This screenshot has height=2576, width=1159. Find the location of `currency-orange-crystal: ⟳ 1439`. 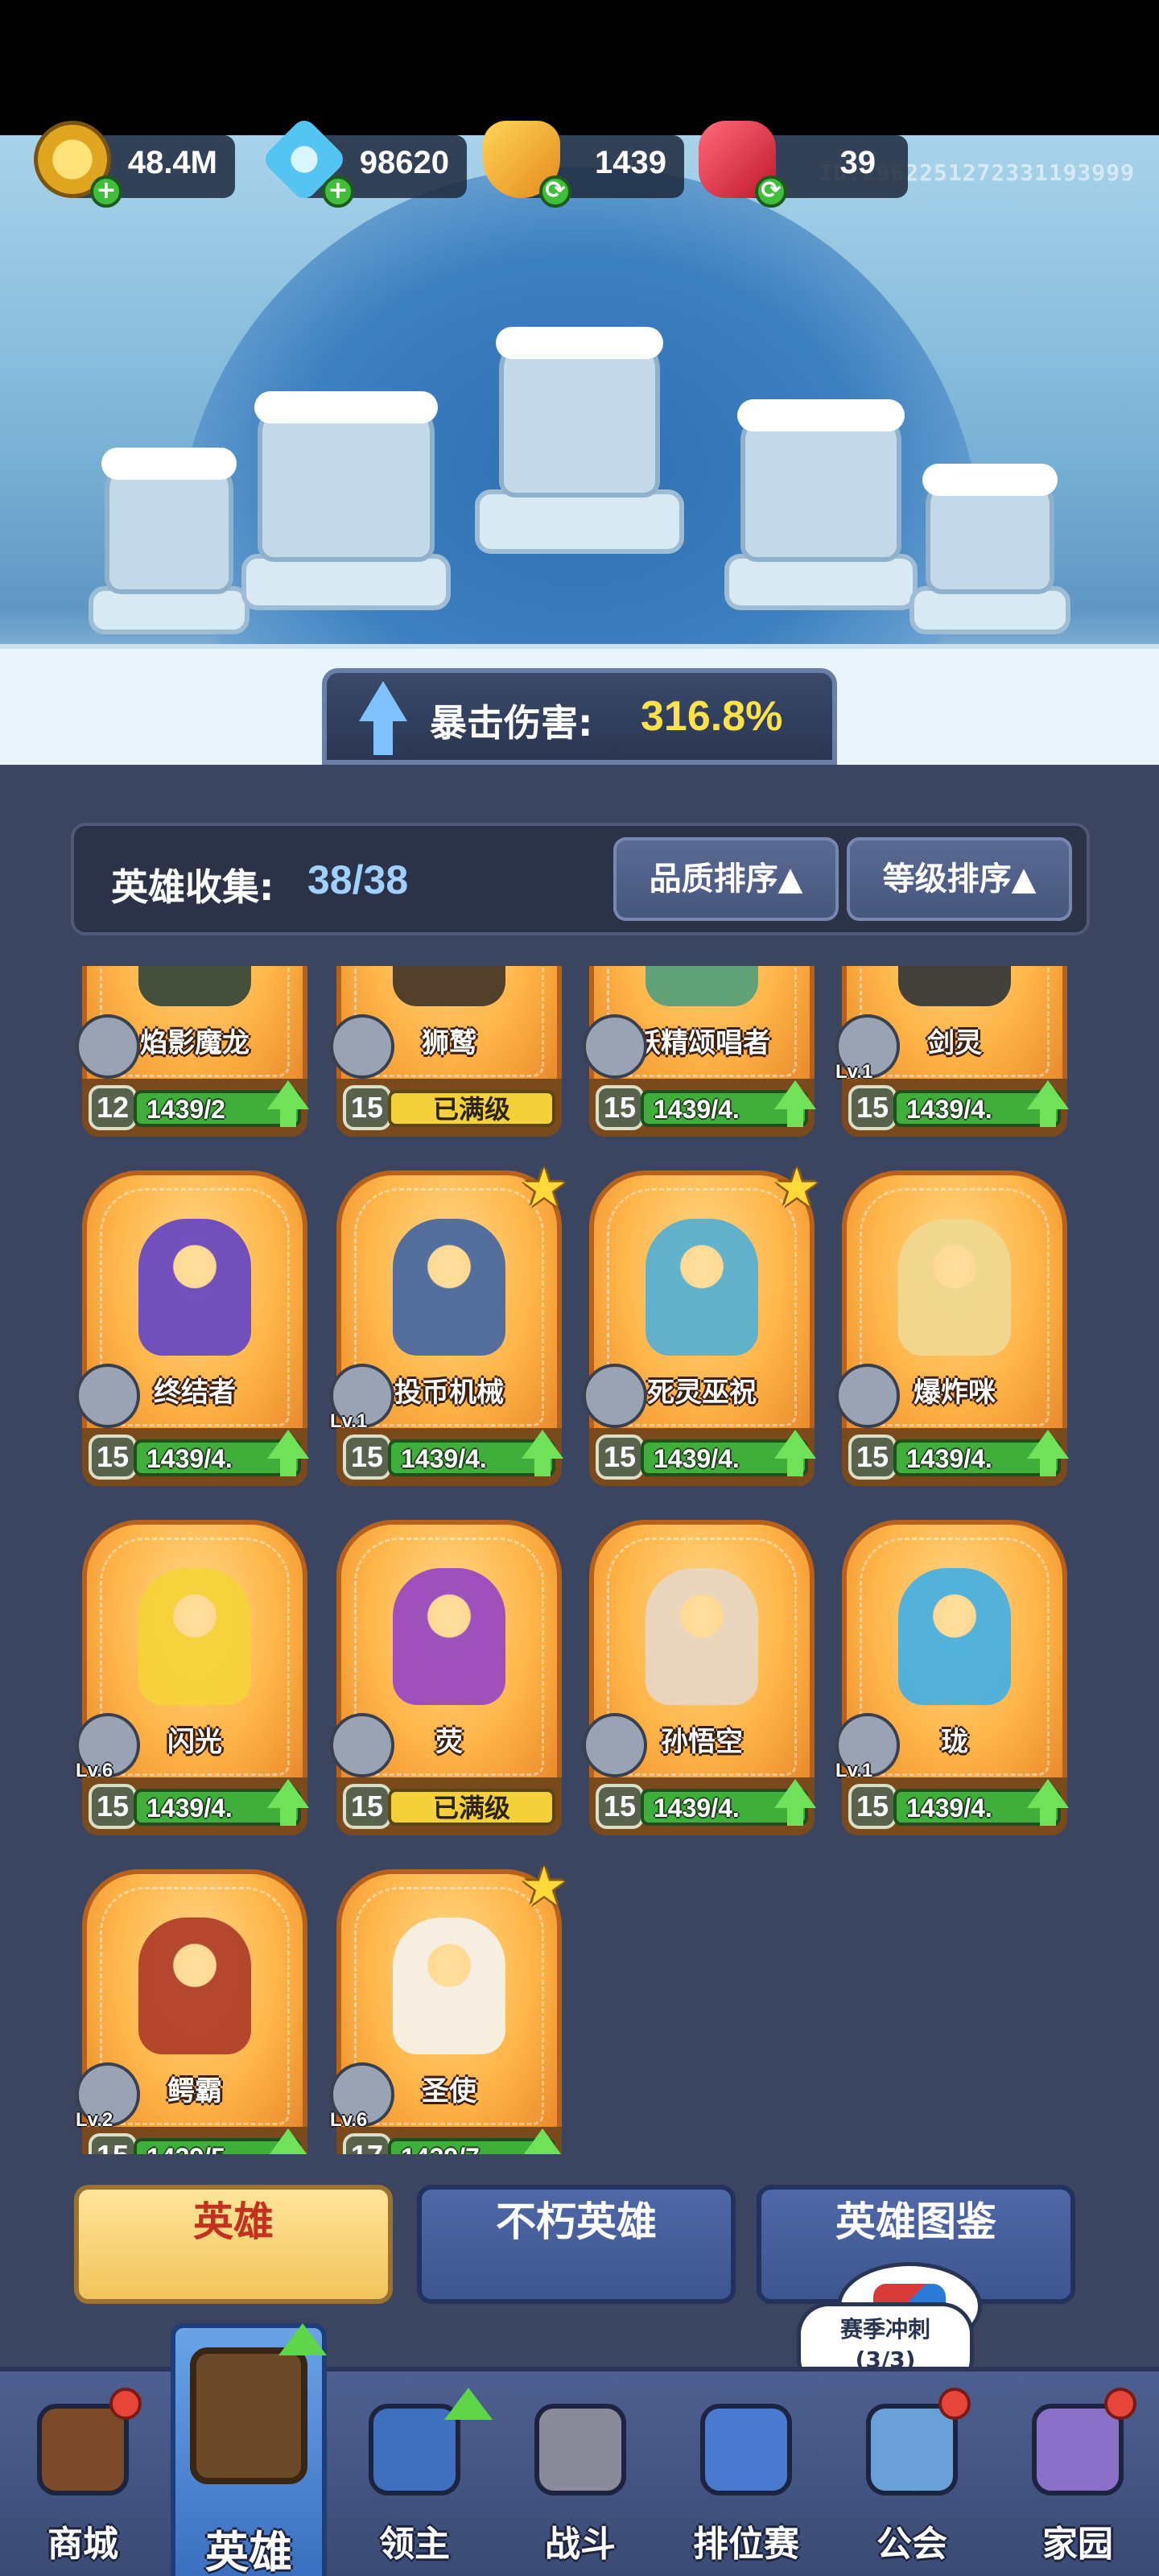

currency-orange-crystal: ⟳ 1439 is located at coordinates (583, 164).